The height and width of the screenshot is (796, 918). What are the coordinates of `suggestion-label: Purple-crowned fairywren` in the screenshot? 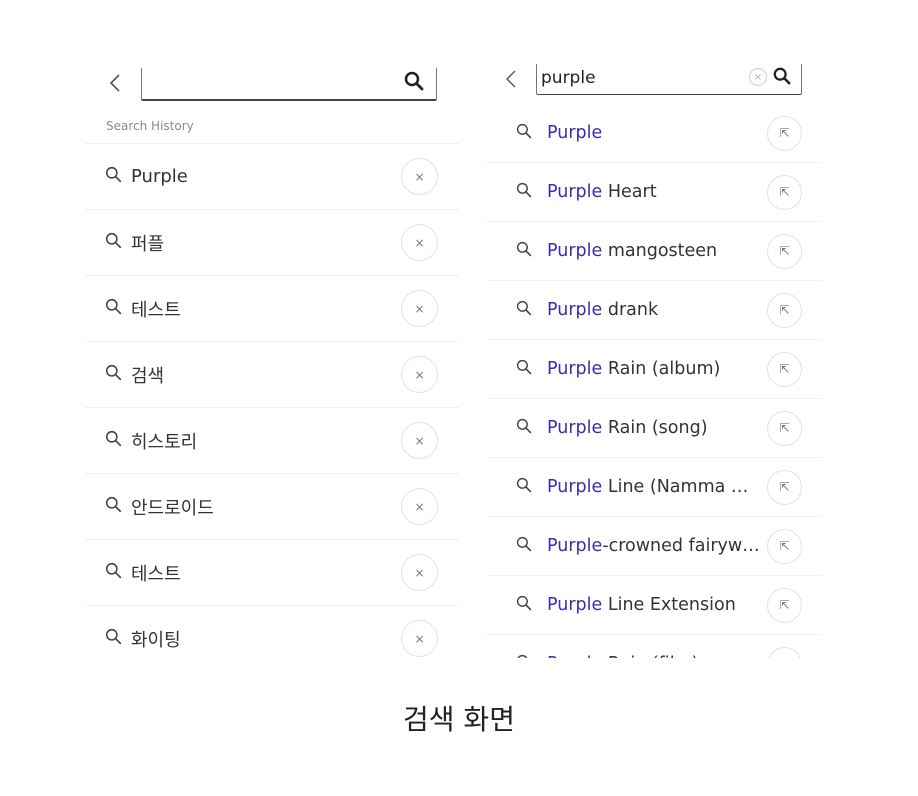 It's located at (654, 546).